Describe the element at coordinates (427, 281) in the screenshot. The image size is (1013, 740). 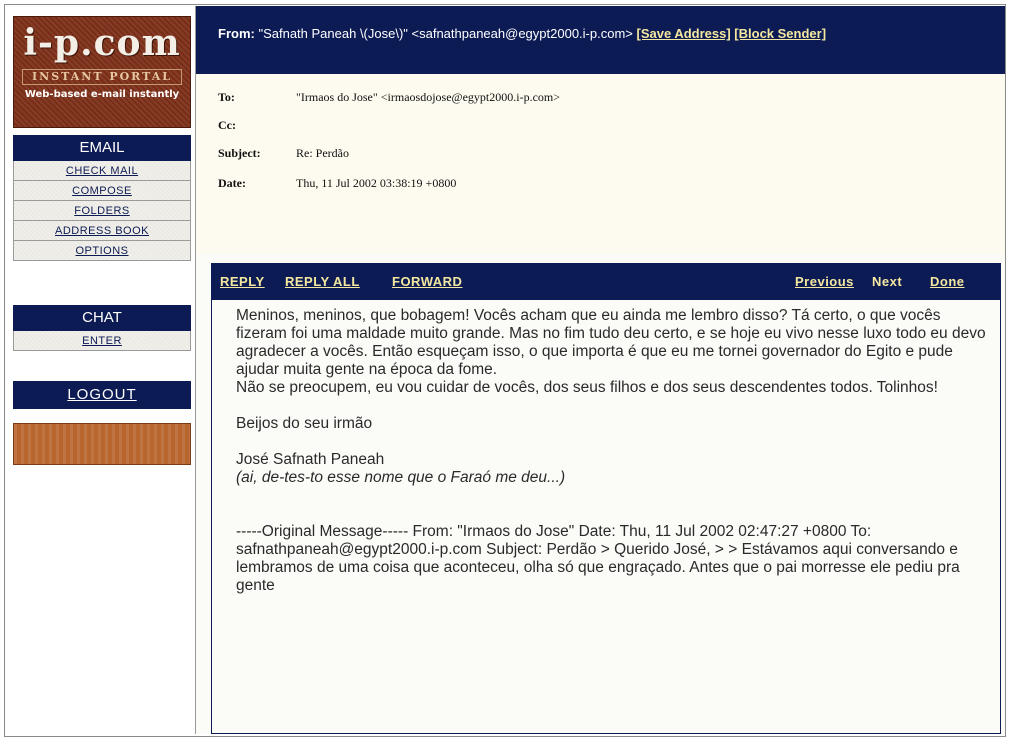
I see `forward-link: FORWARD` at that location.